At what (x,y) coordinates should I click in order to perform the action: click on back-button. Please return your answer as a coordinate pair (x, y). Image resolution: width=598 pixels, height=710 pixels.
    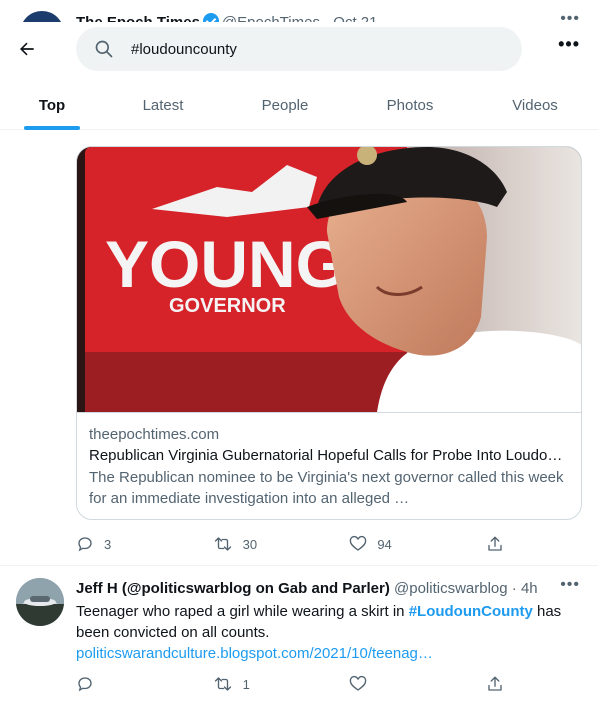
    Looking at the image, I should click on (27, 49).